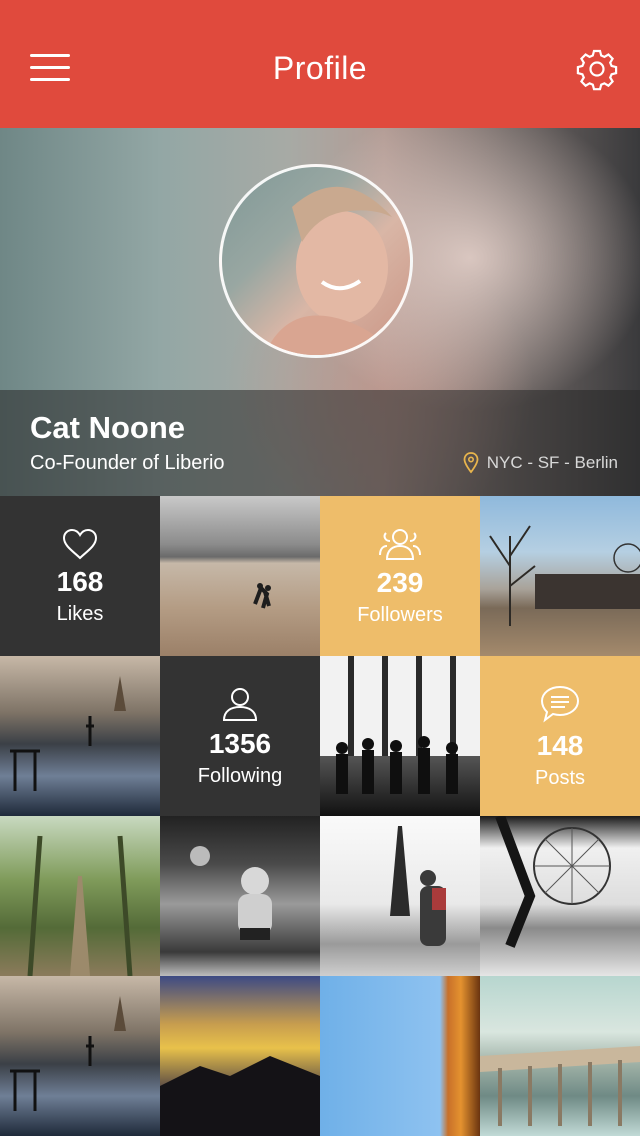  Describe the element at coordinates (320, 68) in the screenshot. I see `page-title: Profile` at that location.